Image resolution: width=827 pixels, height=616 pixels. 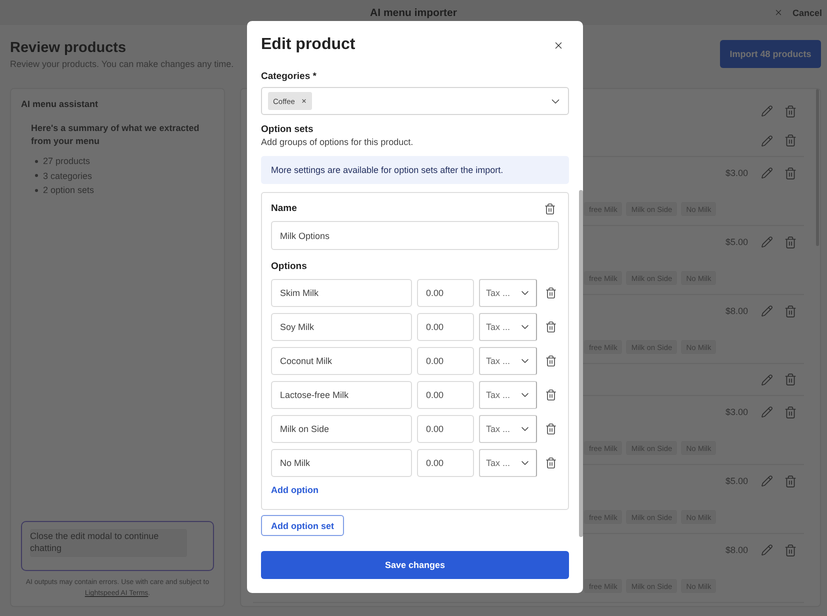 What do you see at coordinates (289, 267) in the screenshot?
I see `field-label: Options` at bounding box center [289, 267].